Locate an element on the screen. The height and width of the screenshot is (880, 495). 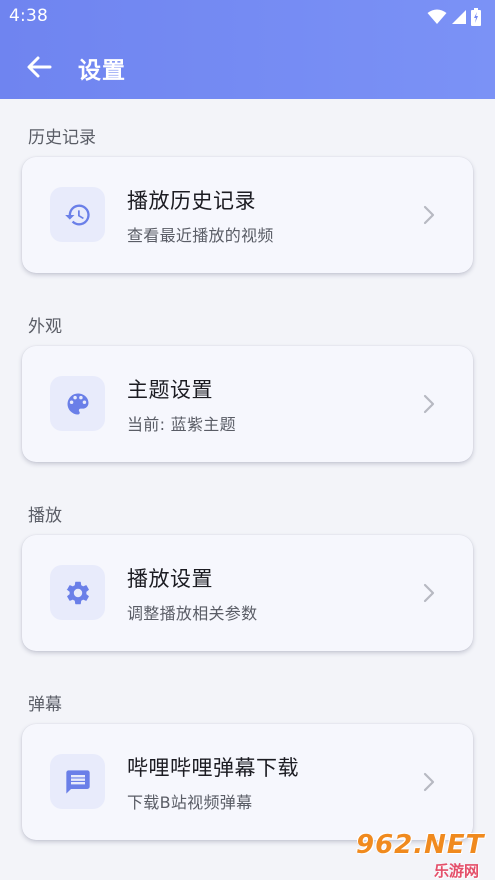
playback-settings-card: 播放设置 调整播放相关参数 is located at coordinates (247, 593).